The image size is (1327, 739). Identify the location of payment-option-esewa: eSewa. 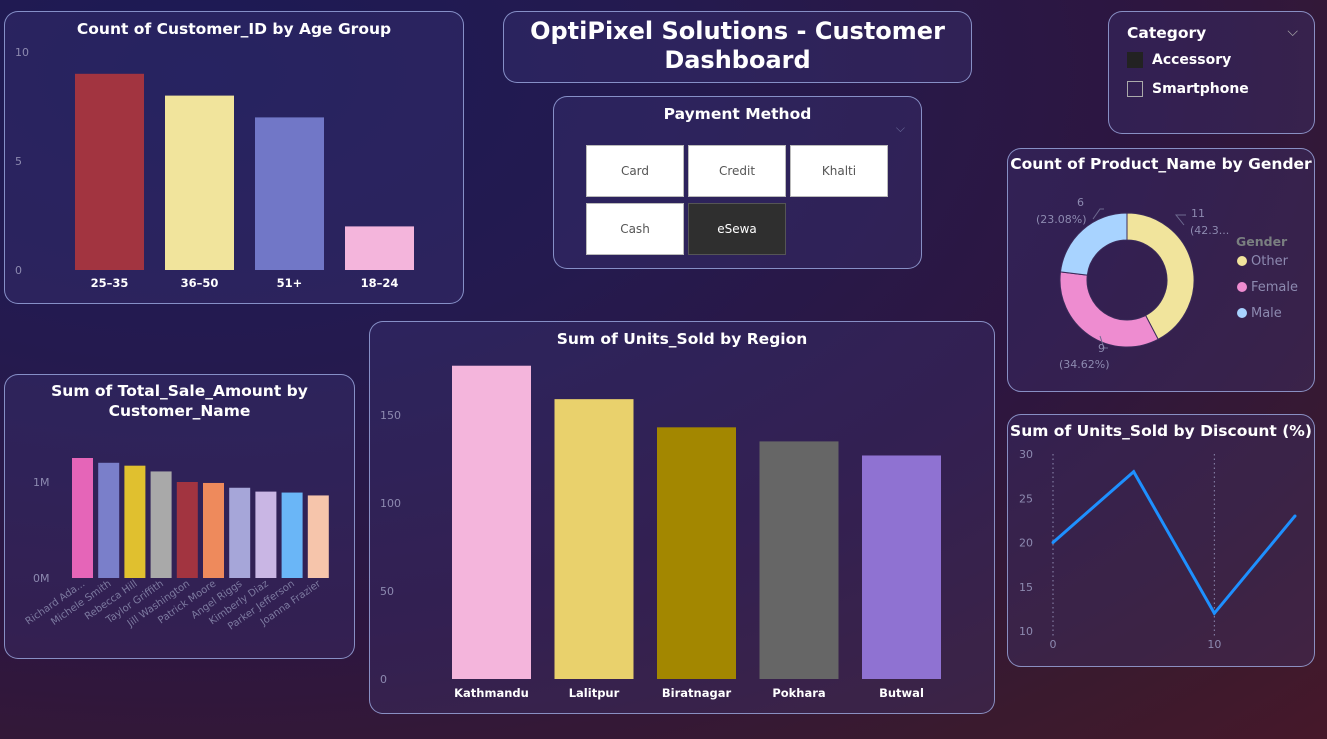
(737, 229).